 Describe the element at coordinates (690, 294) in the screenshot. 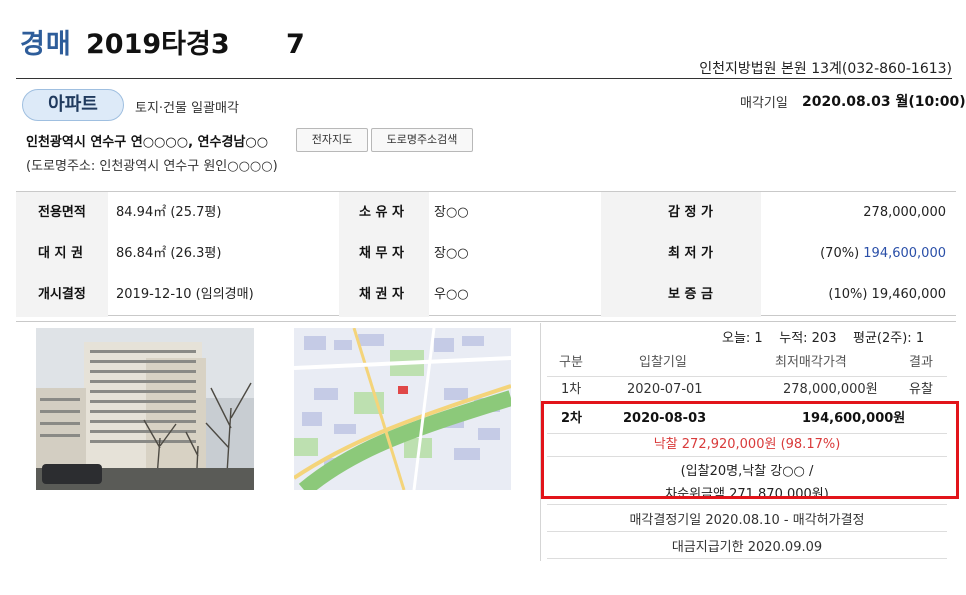

I see `deposit-label: 보 증 금` at that location.